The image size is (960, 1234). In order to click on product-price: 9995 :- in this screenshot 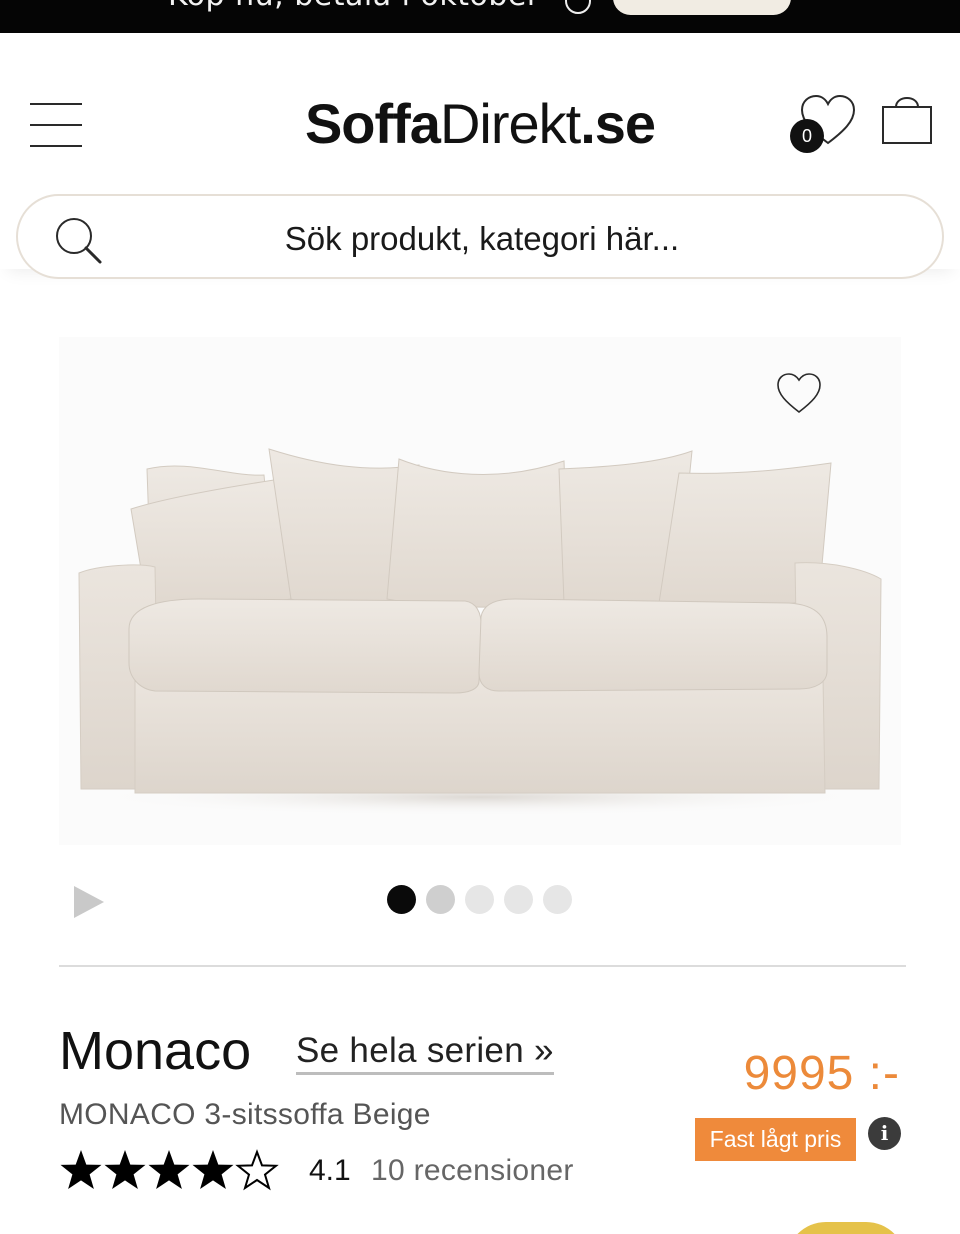, I will do `click(821, 1073)`.